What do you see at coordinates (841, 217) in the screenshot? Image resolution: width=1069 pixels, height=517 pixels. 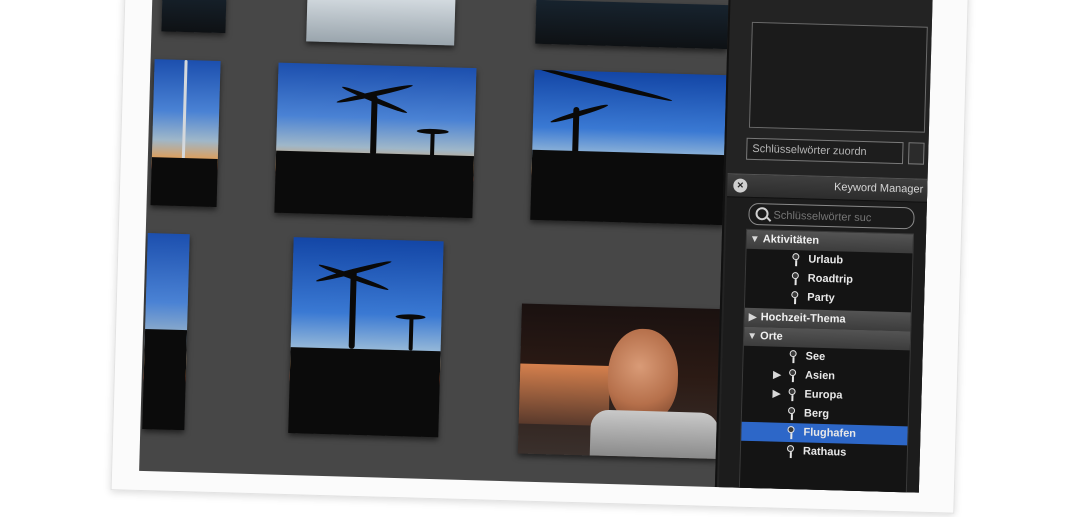 I see `keyword-search-input` at bounding box center [841, 217].